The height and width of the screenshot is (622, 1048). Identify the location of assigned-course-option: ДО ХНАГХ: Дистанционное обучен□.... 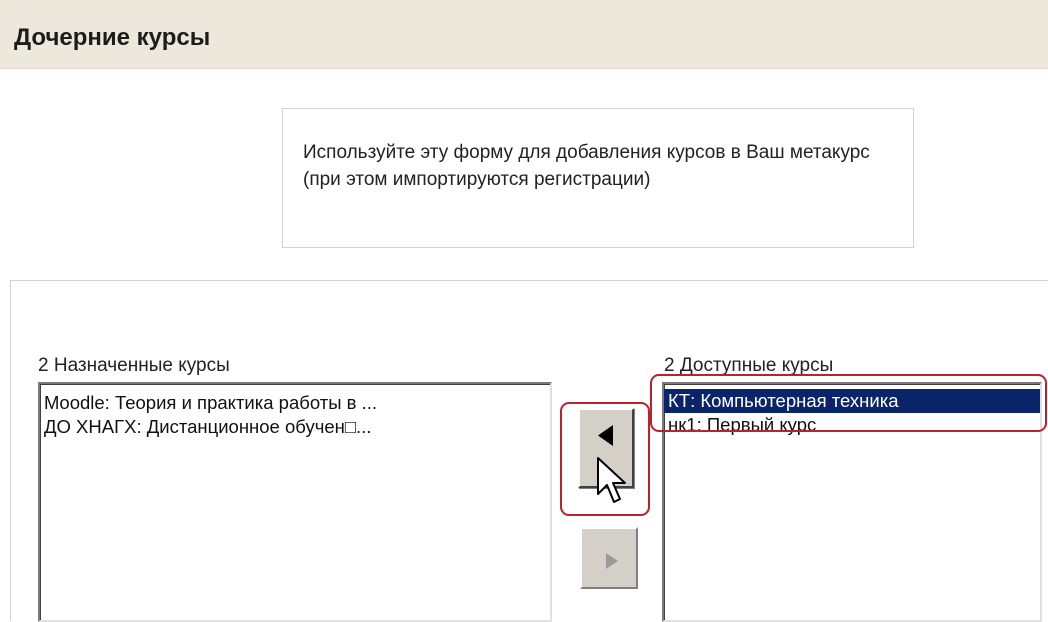
(295, 427).